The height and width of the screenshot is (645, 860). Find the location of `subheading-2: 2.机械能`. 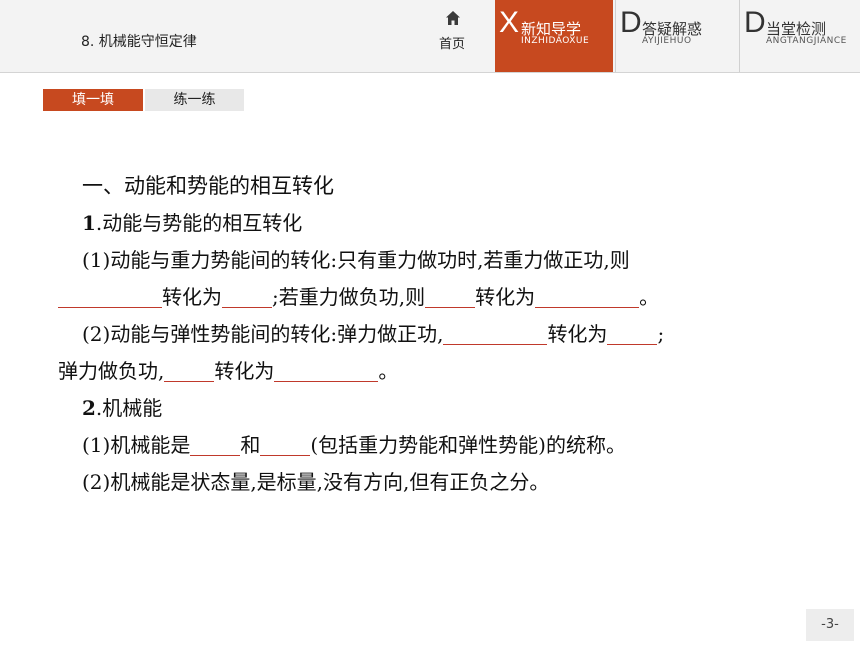

subheading-2: 2.机械能 is located at coordinates (438, 408).